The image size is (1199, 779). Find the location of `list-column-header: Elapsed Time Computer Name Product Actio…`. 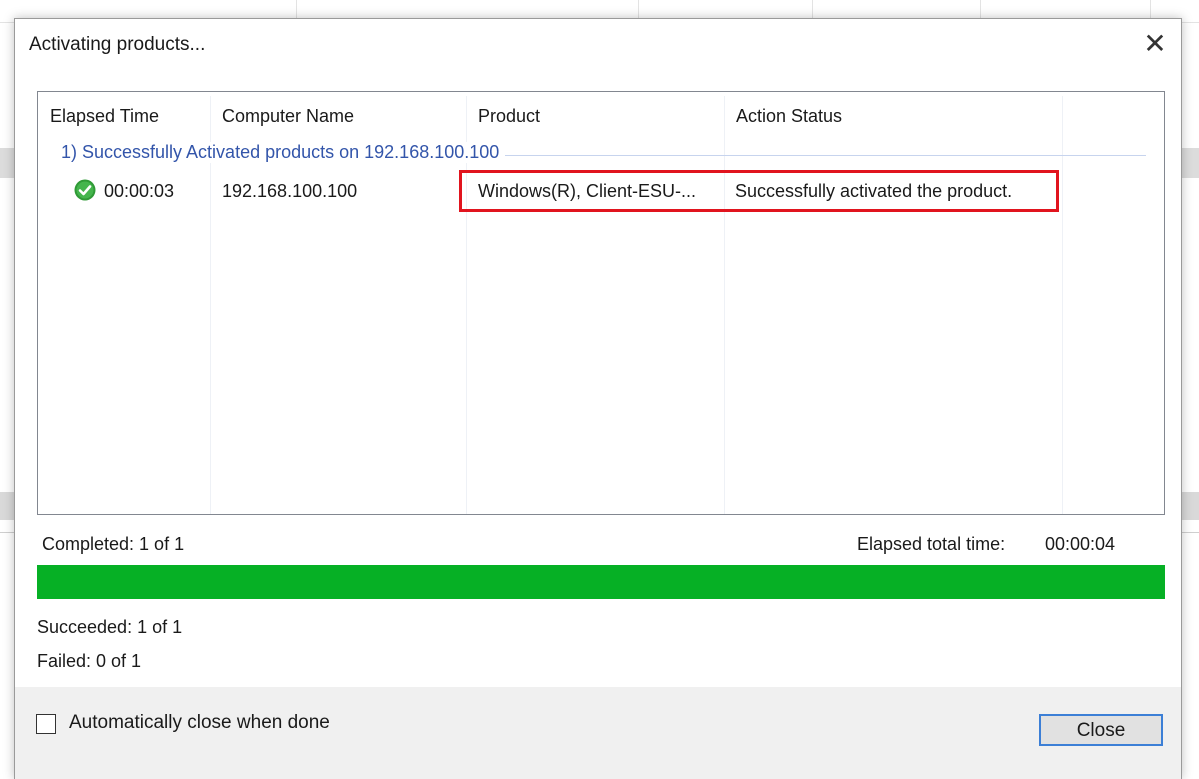

list-column-header: Elapsed Time Computer Name Product Actio… is located at coordinates (601, 115).